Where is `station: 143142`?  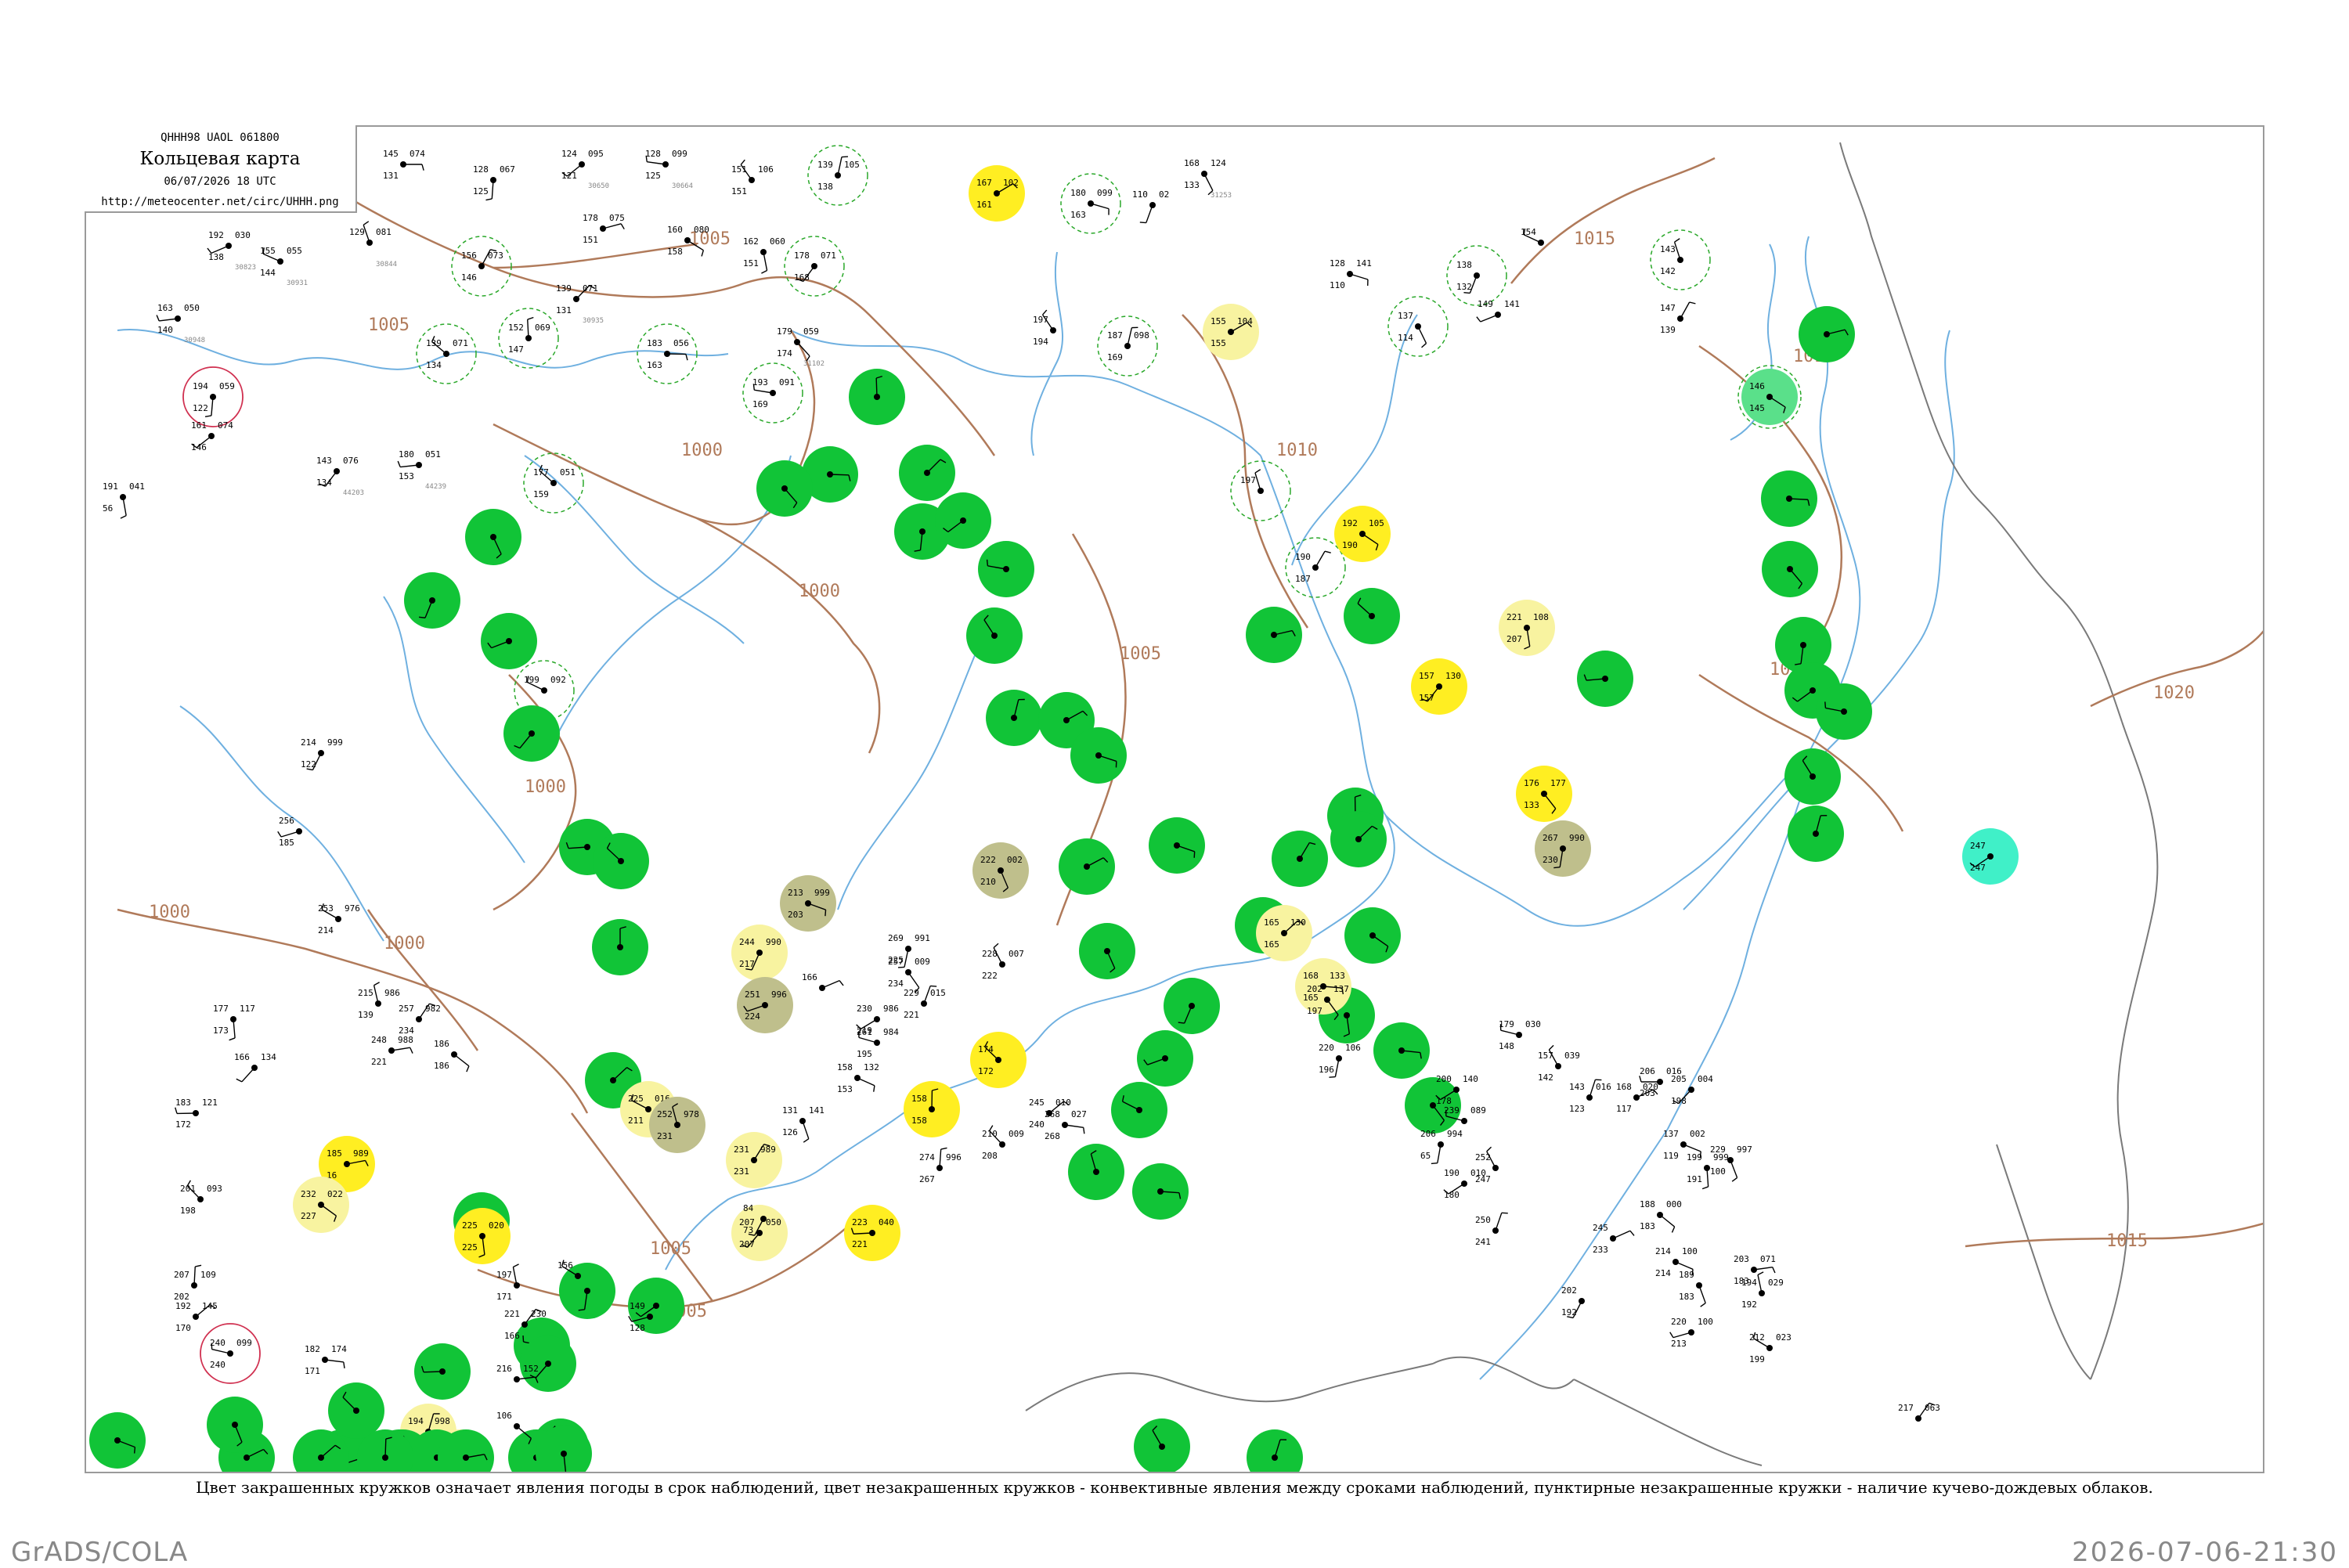 station: 143142 is located at coordinates (1680, 260).